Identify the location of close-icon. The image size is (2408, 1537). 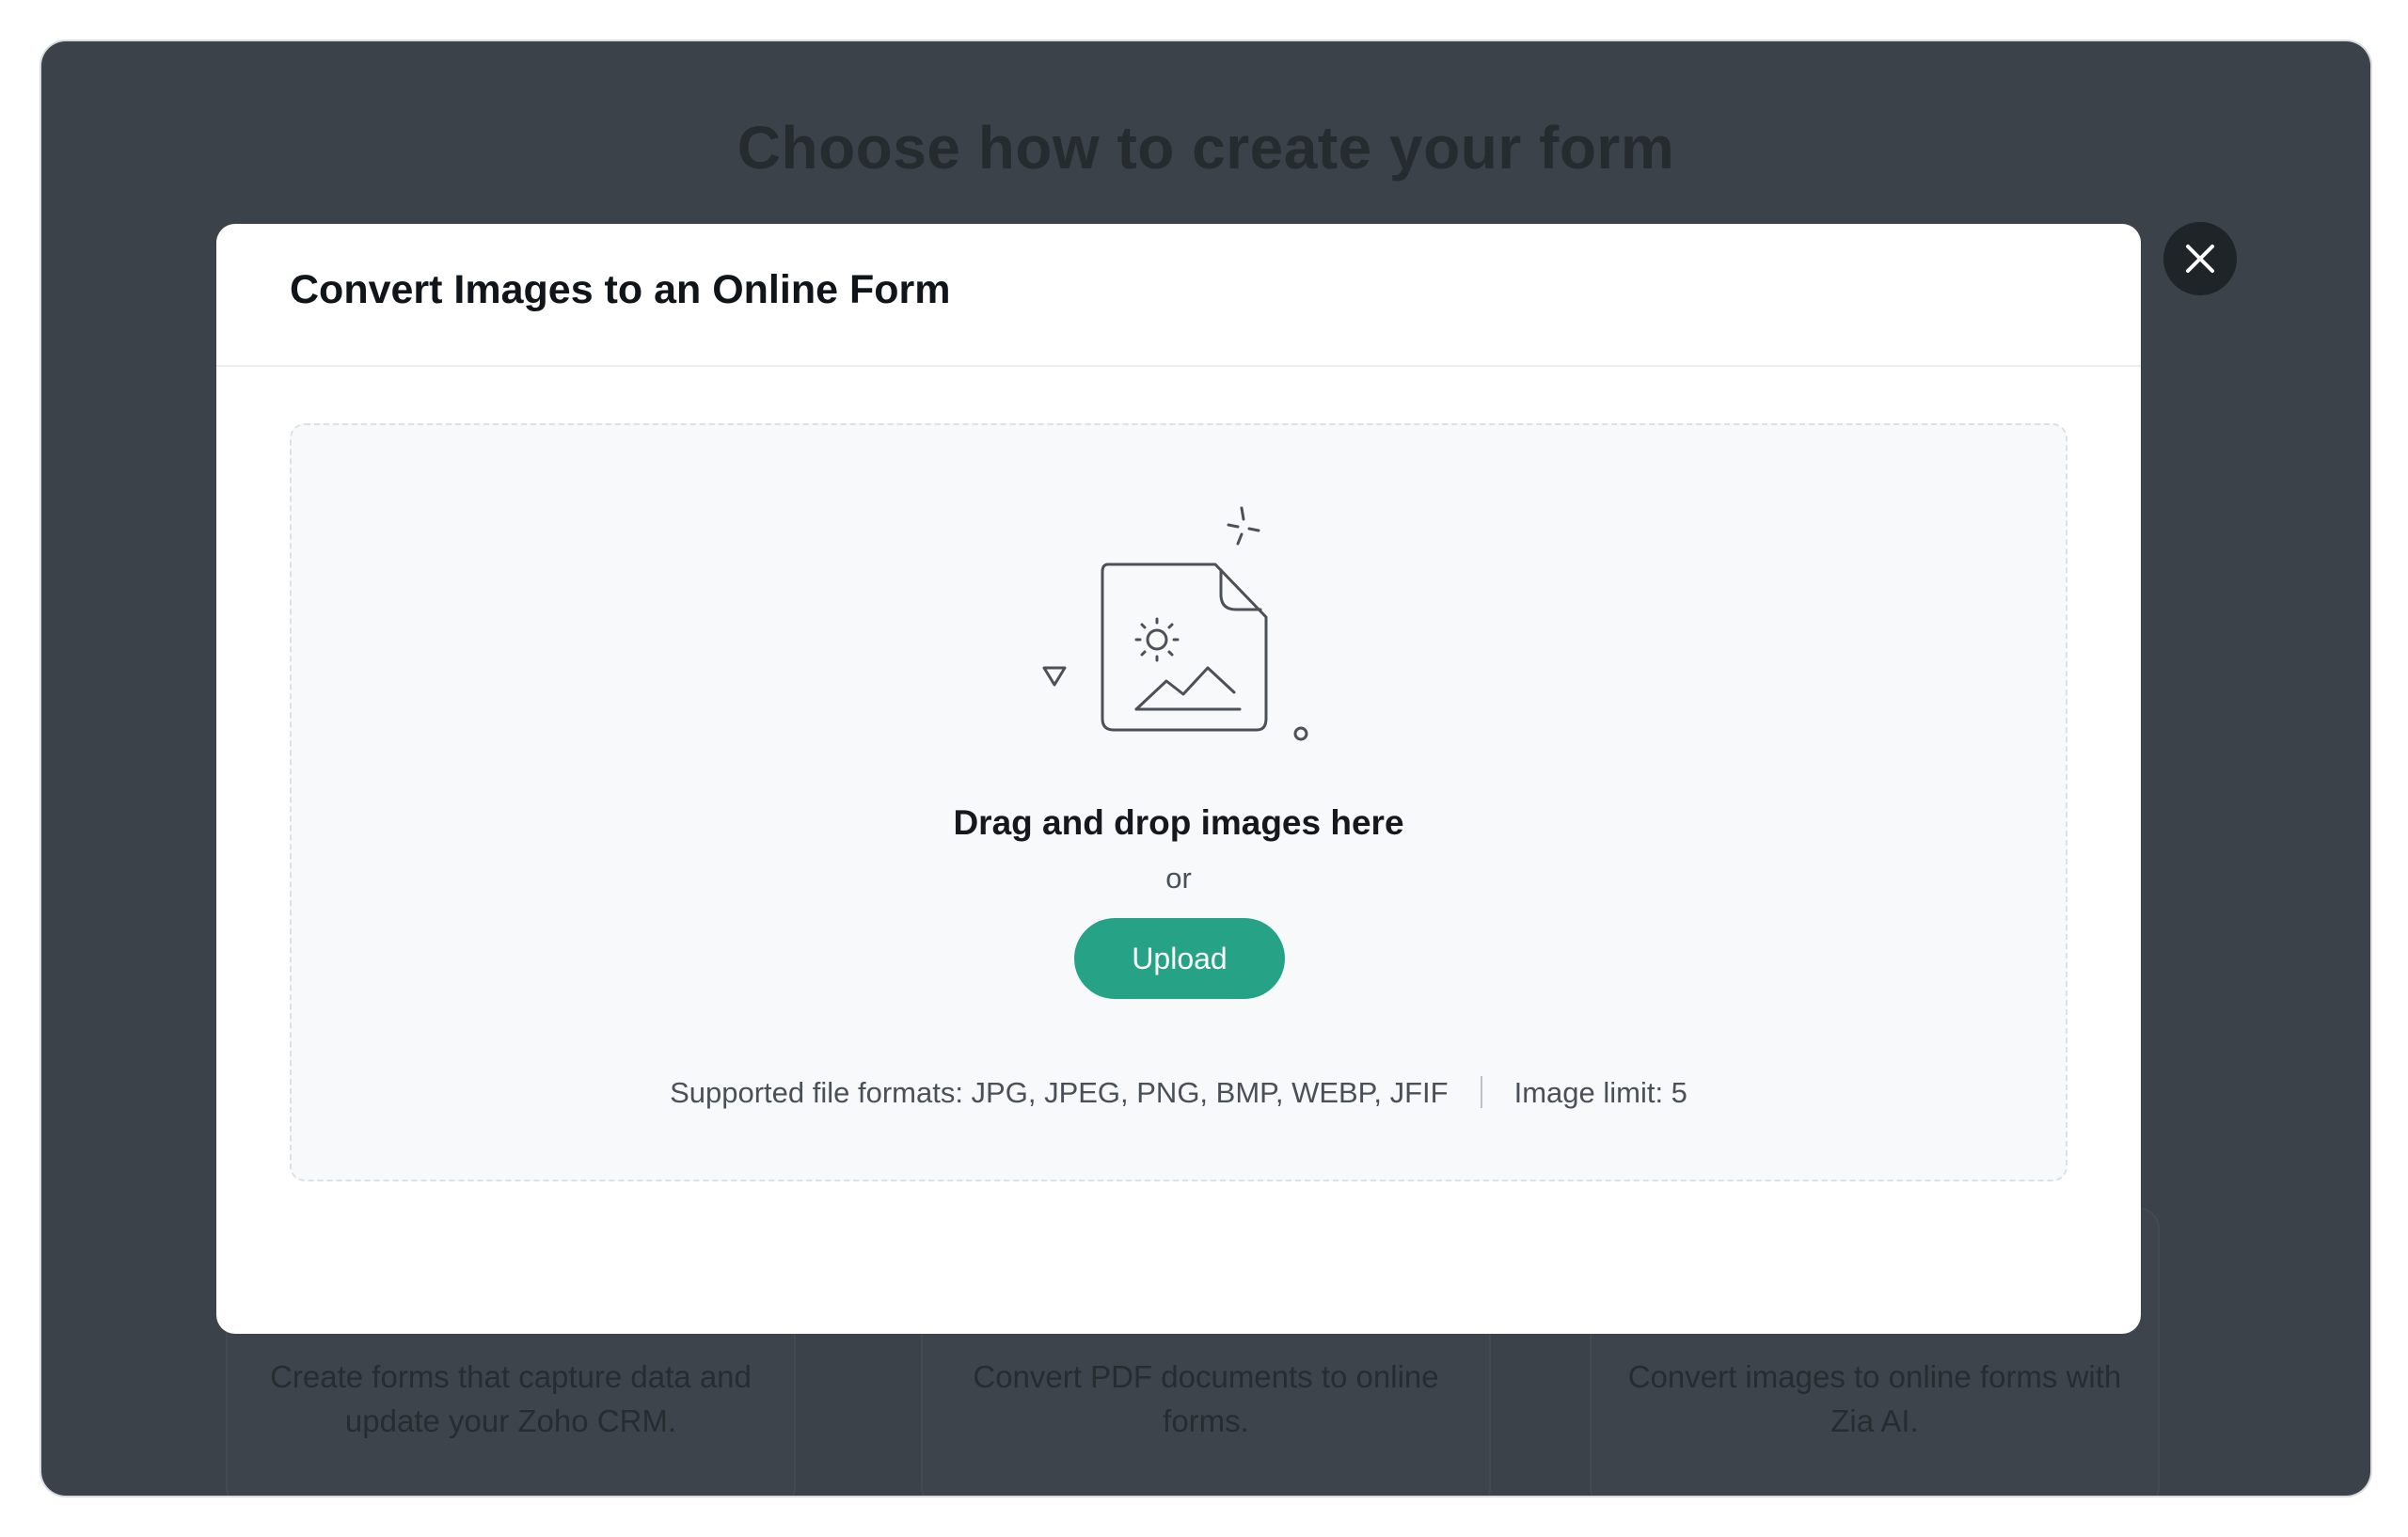
(2200, 259).